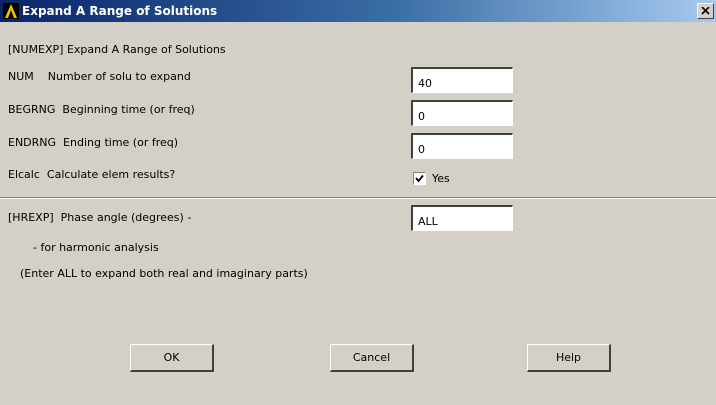 Image resolution: width=716 pixels, height=405 pixels. Describe the element at coordinates (11, 11) in the screenshot. I see `ansys-logo-icon` at that location.